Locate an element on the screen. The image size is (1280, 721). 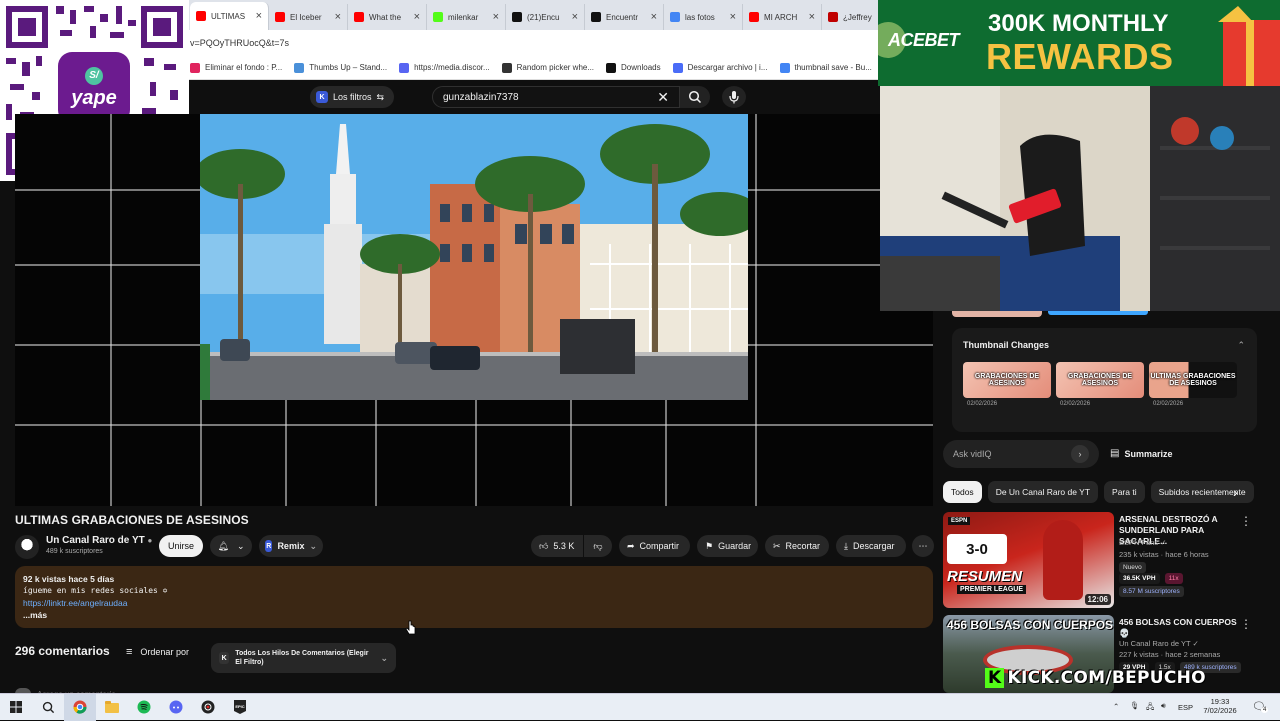
windows-logo-icon is located at coordinates (16, 707).